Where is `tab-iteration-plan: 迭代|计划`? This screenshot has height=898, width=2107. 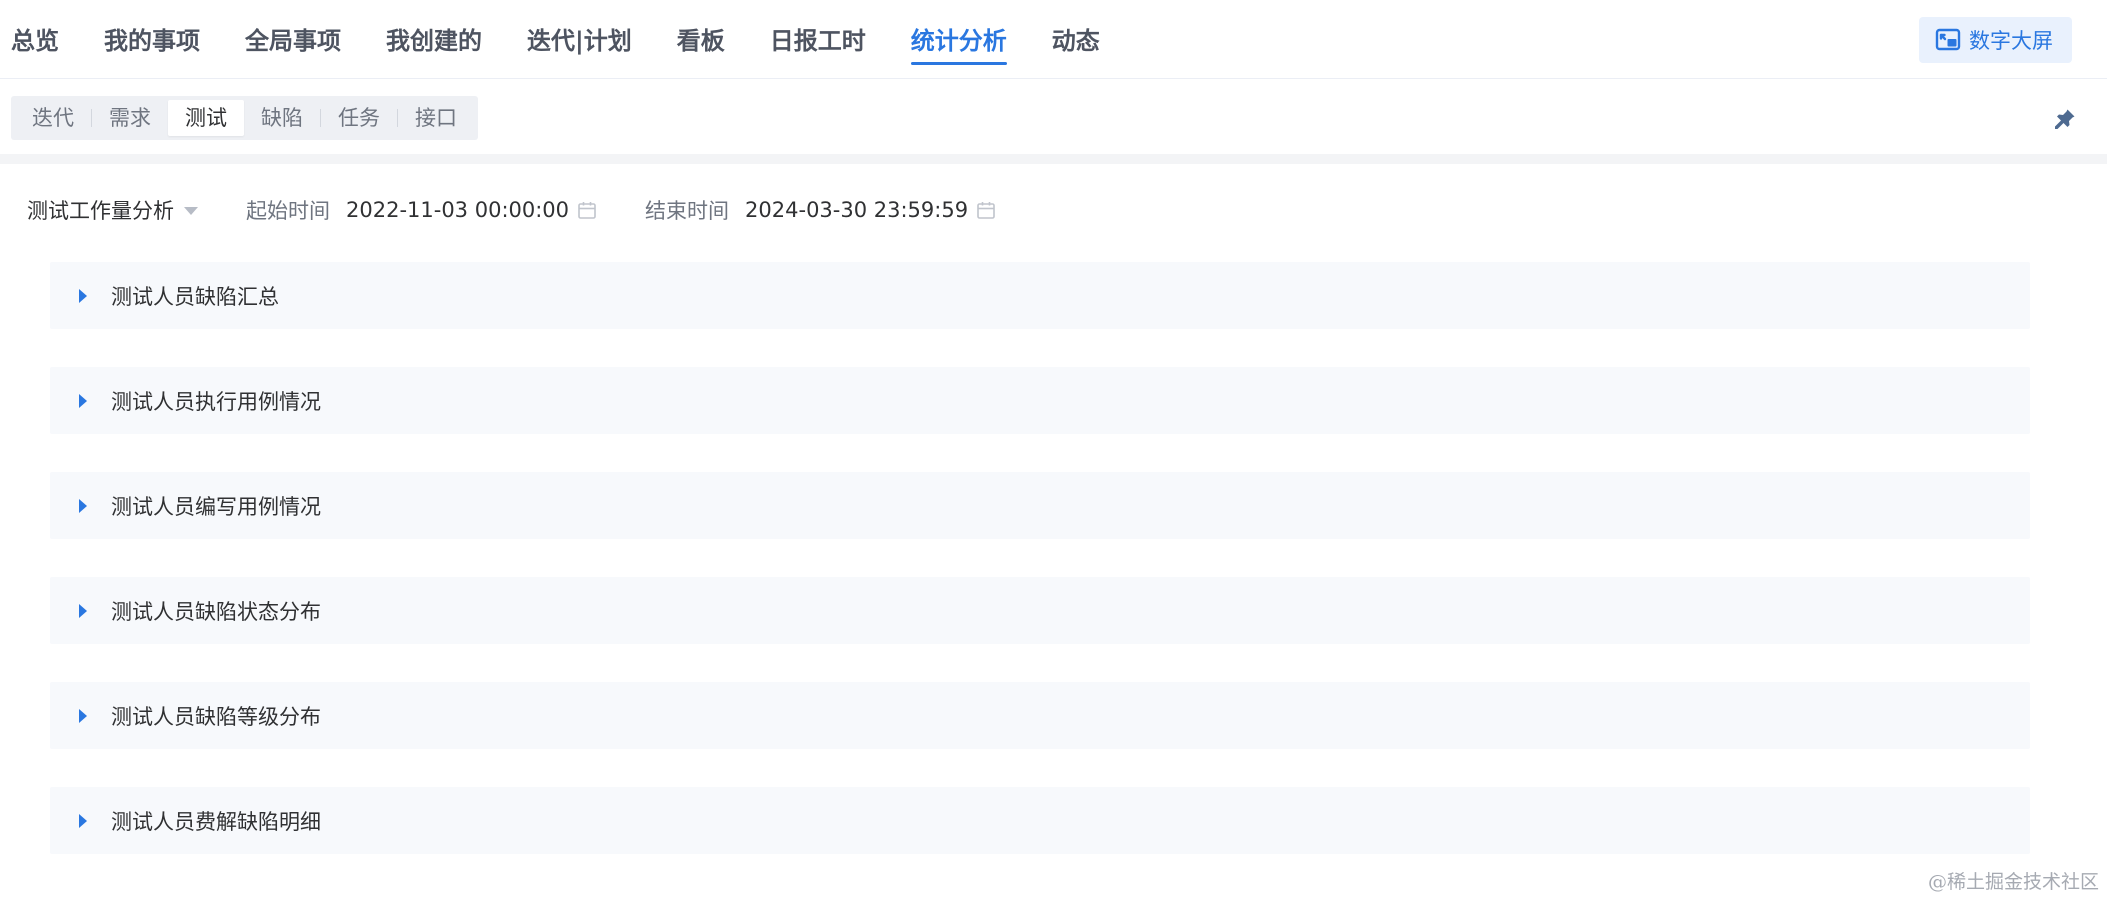
tab-iteration-plan: 迭代|计划 is located at coordinates (579, 39).